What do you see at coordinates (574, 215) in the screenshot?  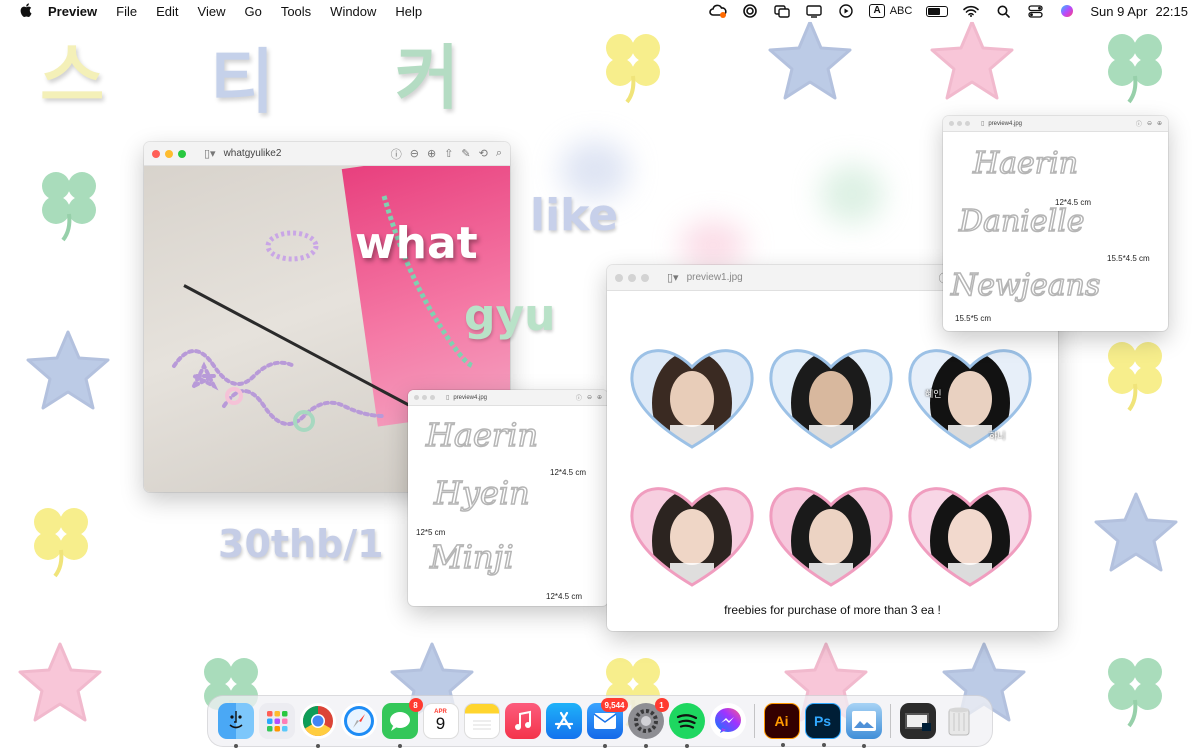 I see `wallpaper-word-like: like` at bounding box center [574, 215].